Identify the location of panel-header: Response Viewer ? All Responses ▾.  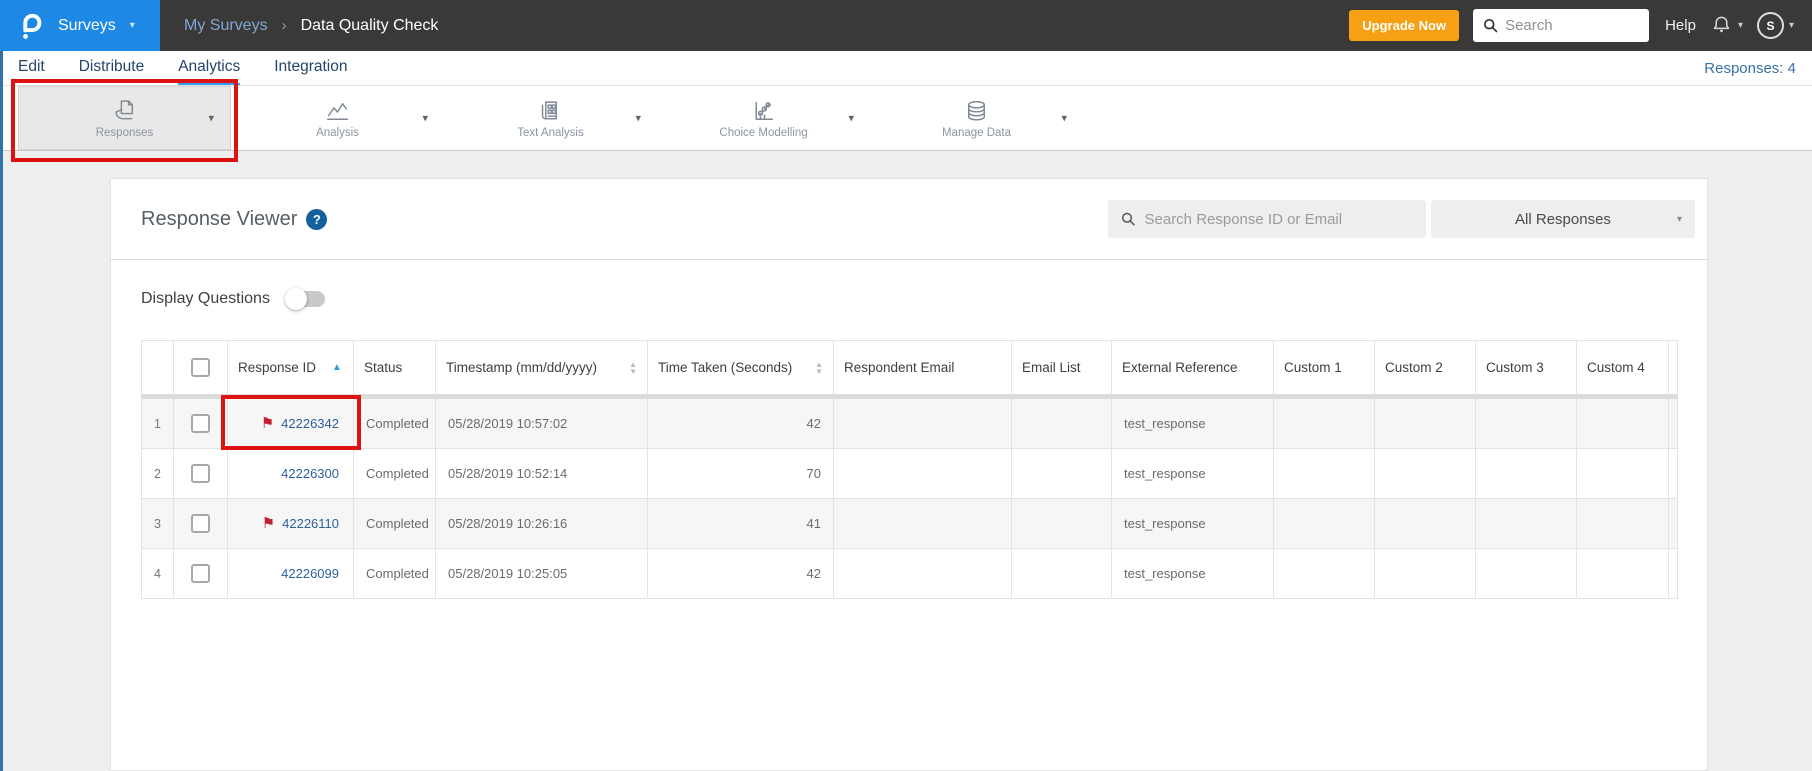
(909, 219).